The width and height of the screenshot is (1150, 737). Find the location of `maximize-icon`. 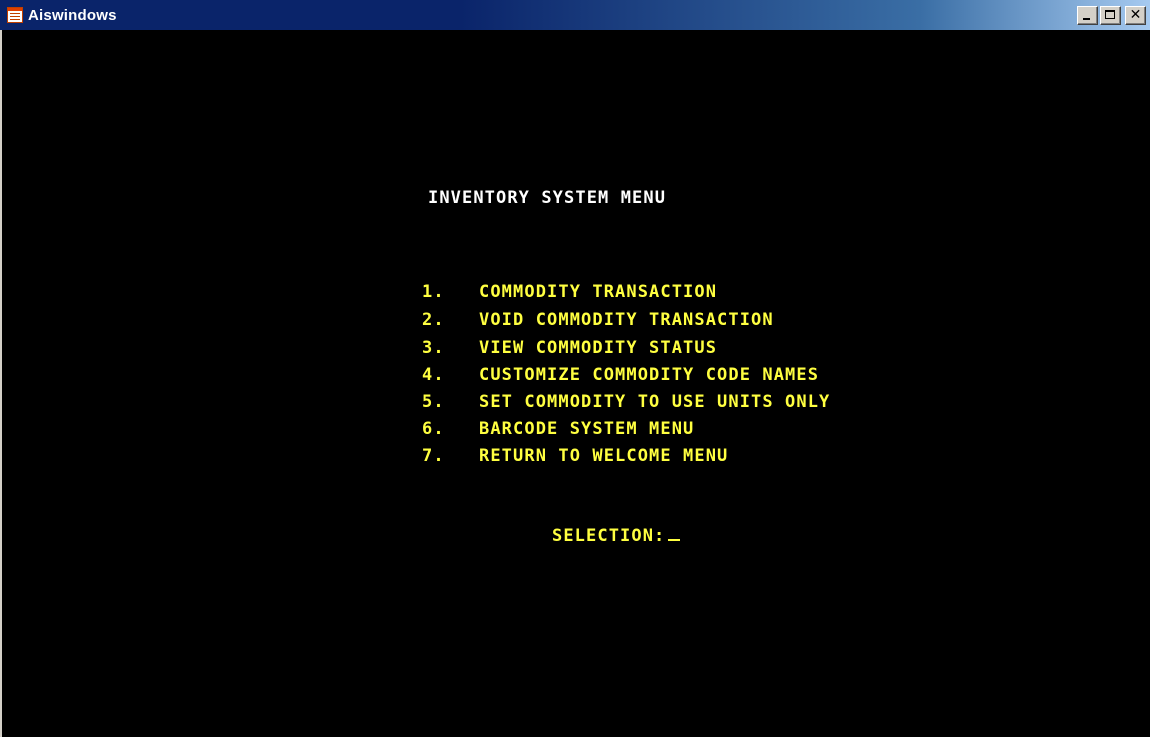

maximize-icon is located at coordinates (1110, 14).